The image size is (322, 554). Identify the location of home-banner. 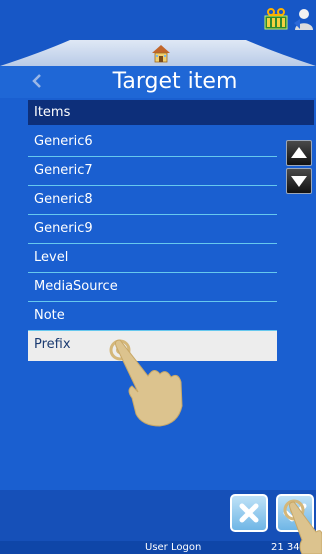
(158, 53).